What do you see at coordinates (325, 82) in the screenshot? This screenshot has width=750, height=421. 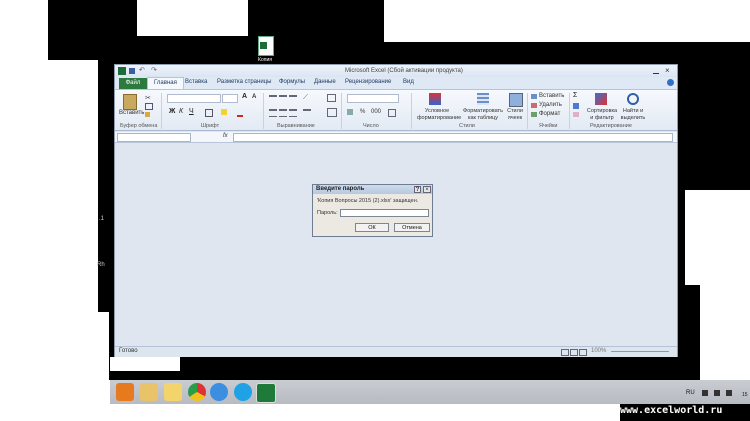 I see `tab-data: Данные` at bounding box center [325, 82].